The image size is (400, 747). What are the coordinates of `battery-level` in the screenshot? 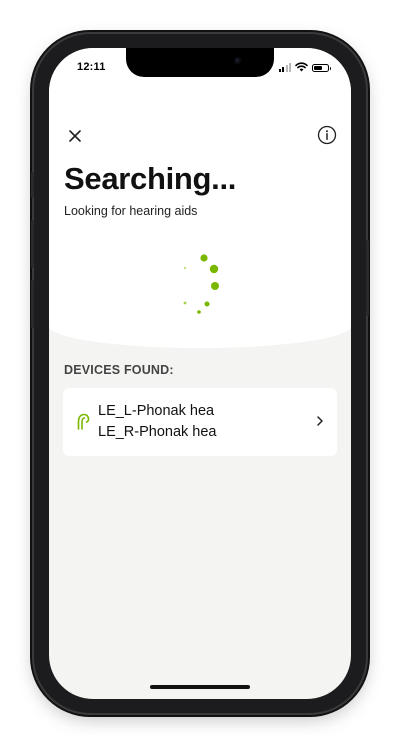 It's located at (318, 68).